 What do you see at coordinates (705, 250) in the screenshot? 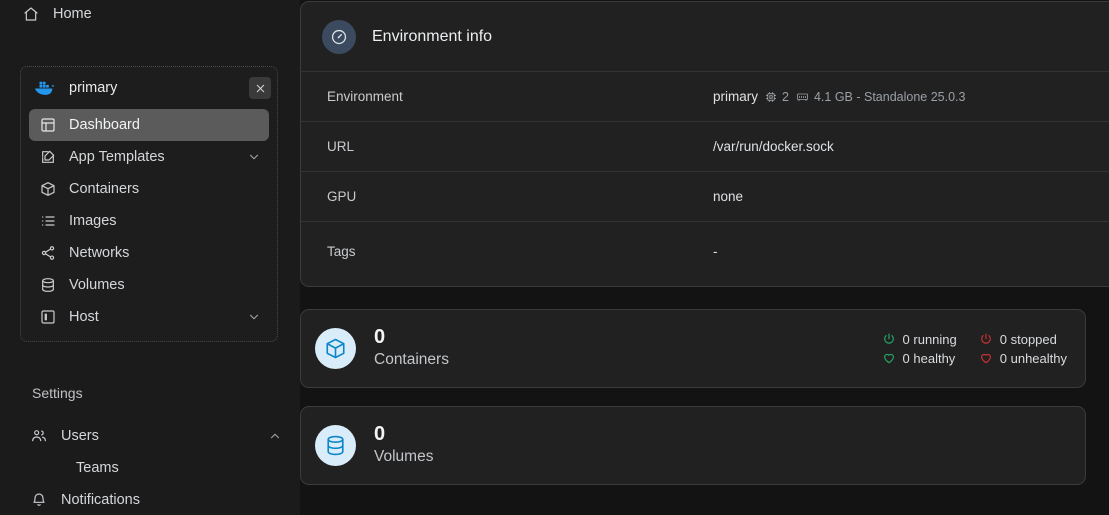
I see `info-row-tags: Tags -` at bounding box center [705, 250].